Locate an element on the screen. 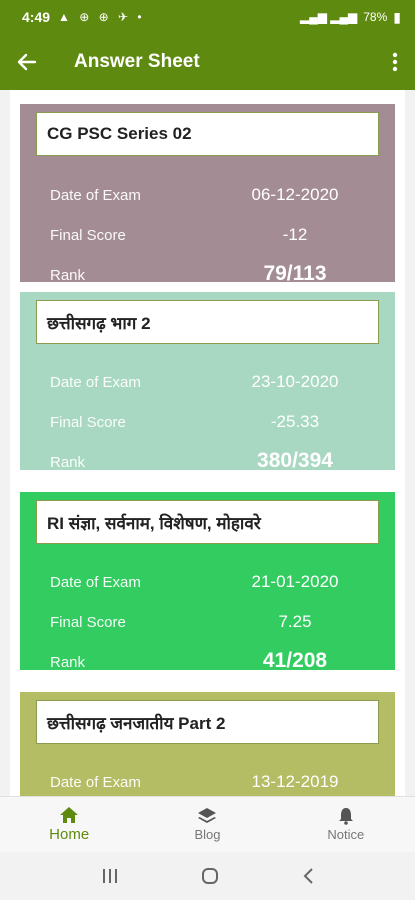 This screenshot has width=415, height=900. app-bar: Answer Sheet is located at coordinates (207, 62).